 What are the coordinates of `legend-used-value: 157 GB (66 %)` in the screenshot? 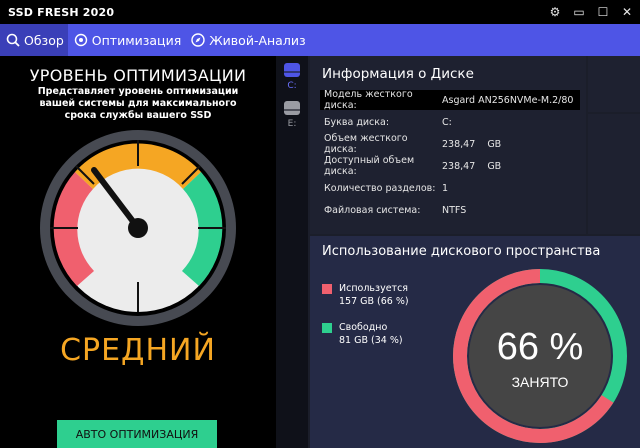 It's located at (374, 301).